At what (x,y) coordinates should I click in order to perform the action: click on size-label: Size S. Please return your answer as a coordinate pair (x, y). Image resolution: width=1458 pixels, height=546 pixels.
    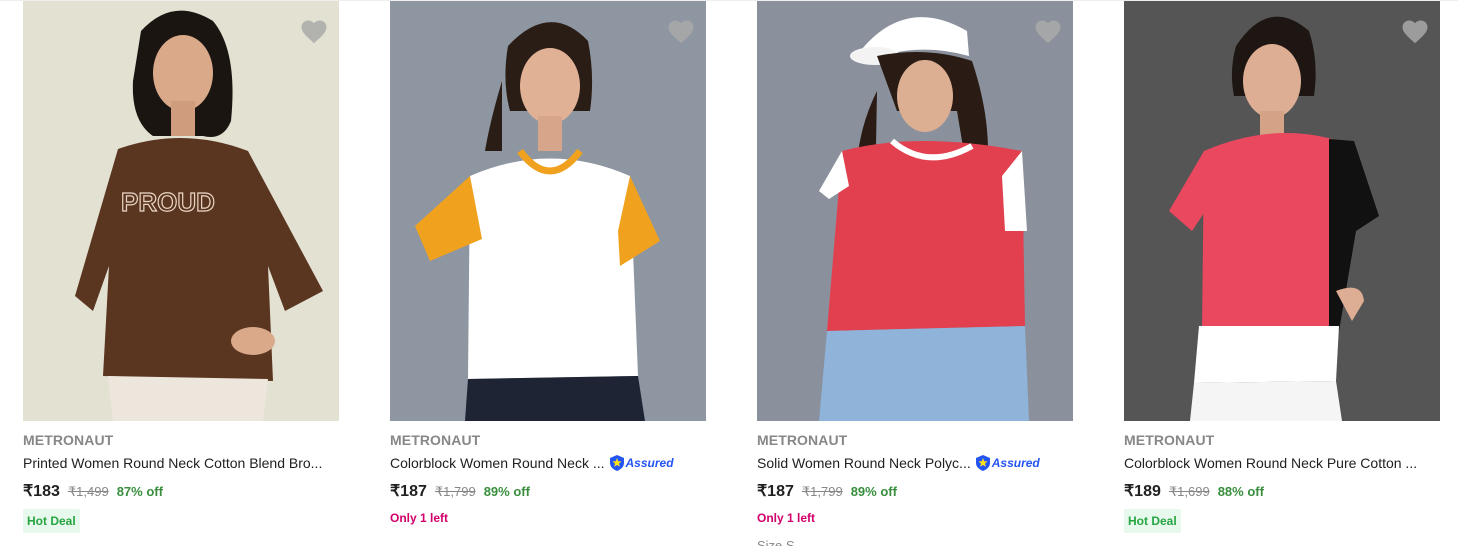
    Looking at the image, I should click on (776, 542).